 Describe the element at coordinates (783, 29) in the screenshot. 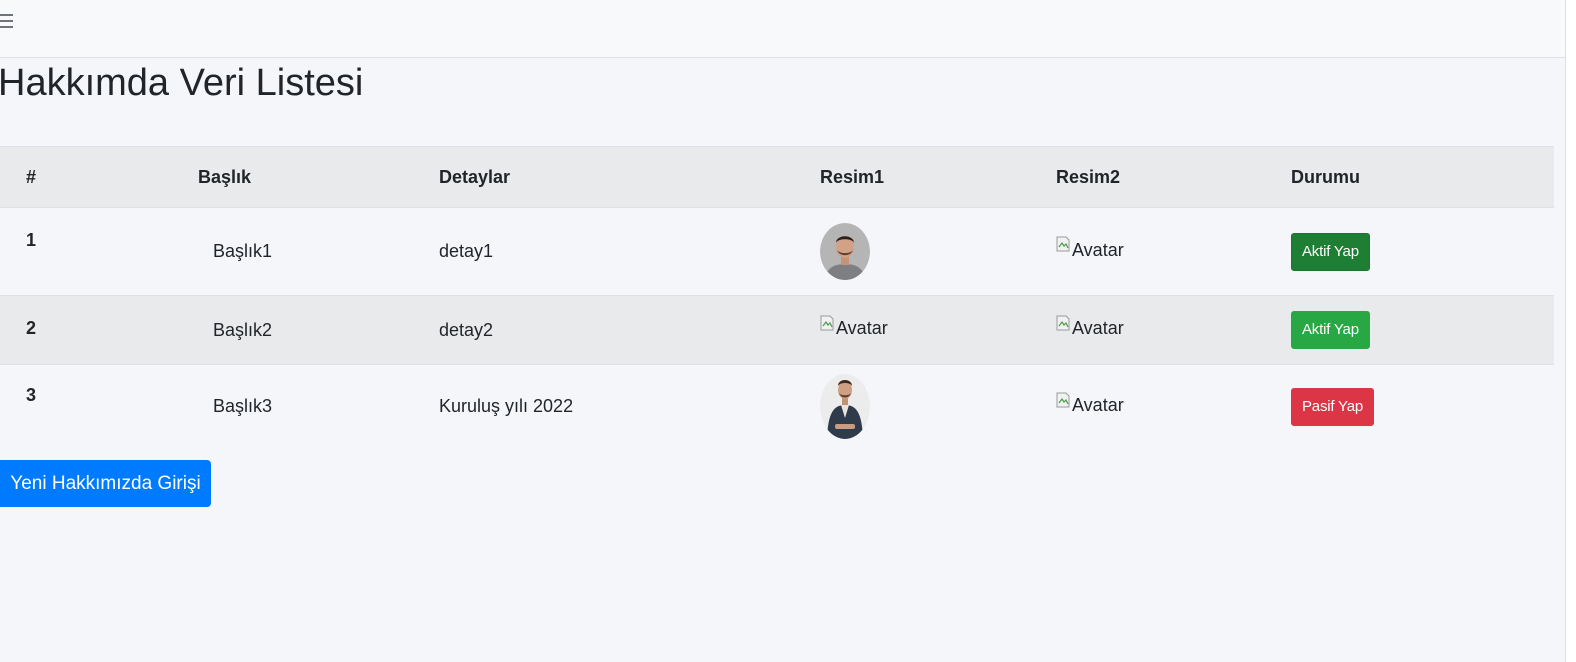

I see `top-navbar` at that location.